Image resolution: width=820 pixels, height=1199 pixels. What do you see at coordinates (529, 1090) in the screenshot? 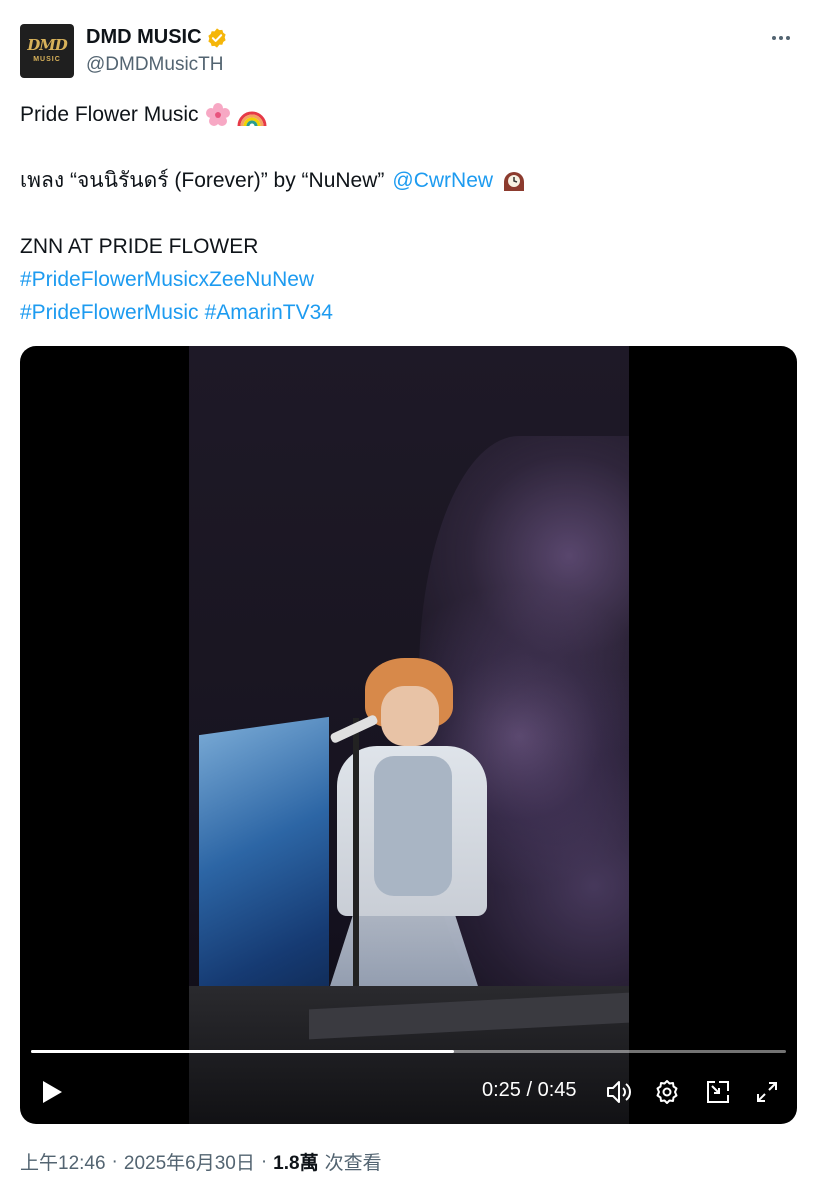
I see `video-time: 0:25 / 0:45` at bounding box center [529, 1090].